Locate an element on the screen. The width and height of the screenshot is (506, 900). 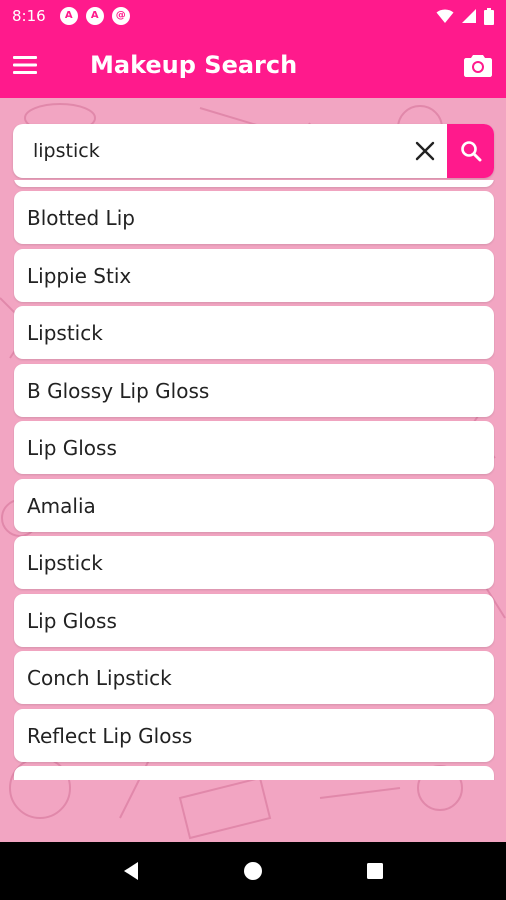
list-item: Reflect Lip Gloss is located at coordinates (254, 735).